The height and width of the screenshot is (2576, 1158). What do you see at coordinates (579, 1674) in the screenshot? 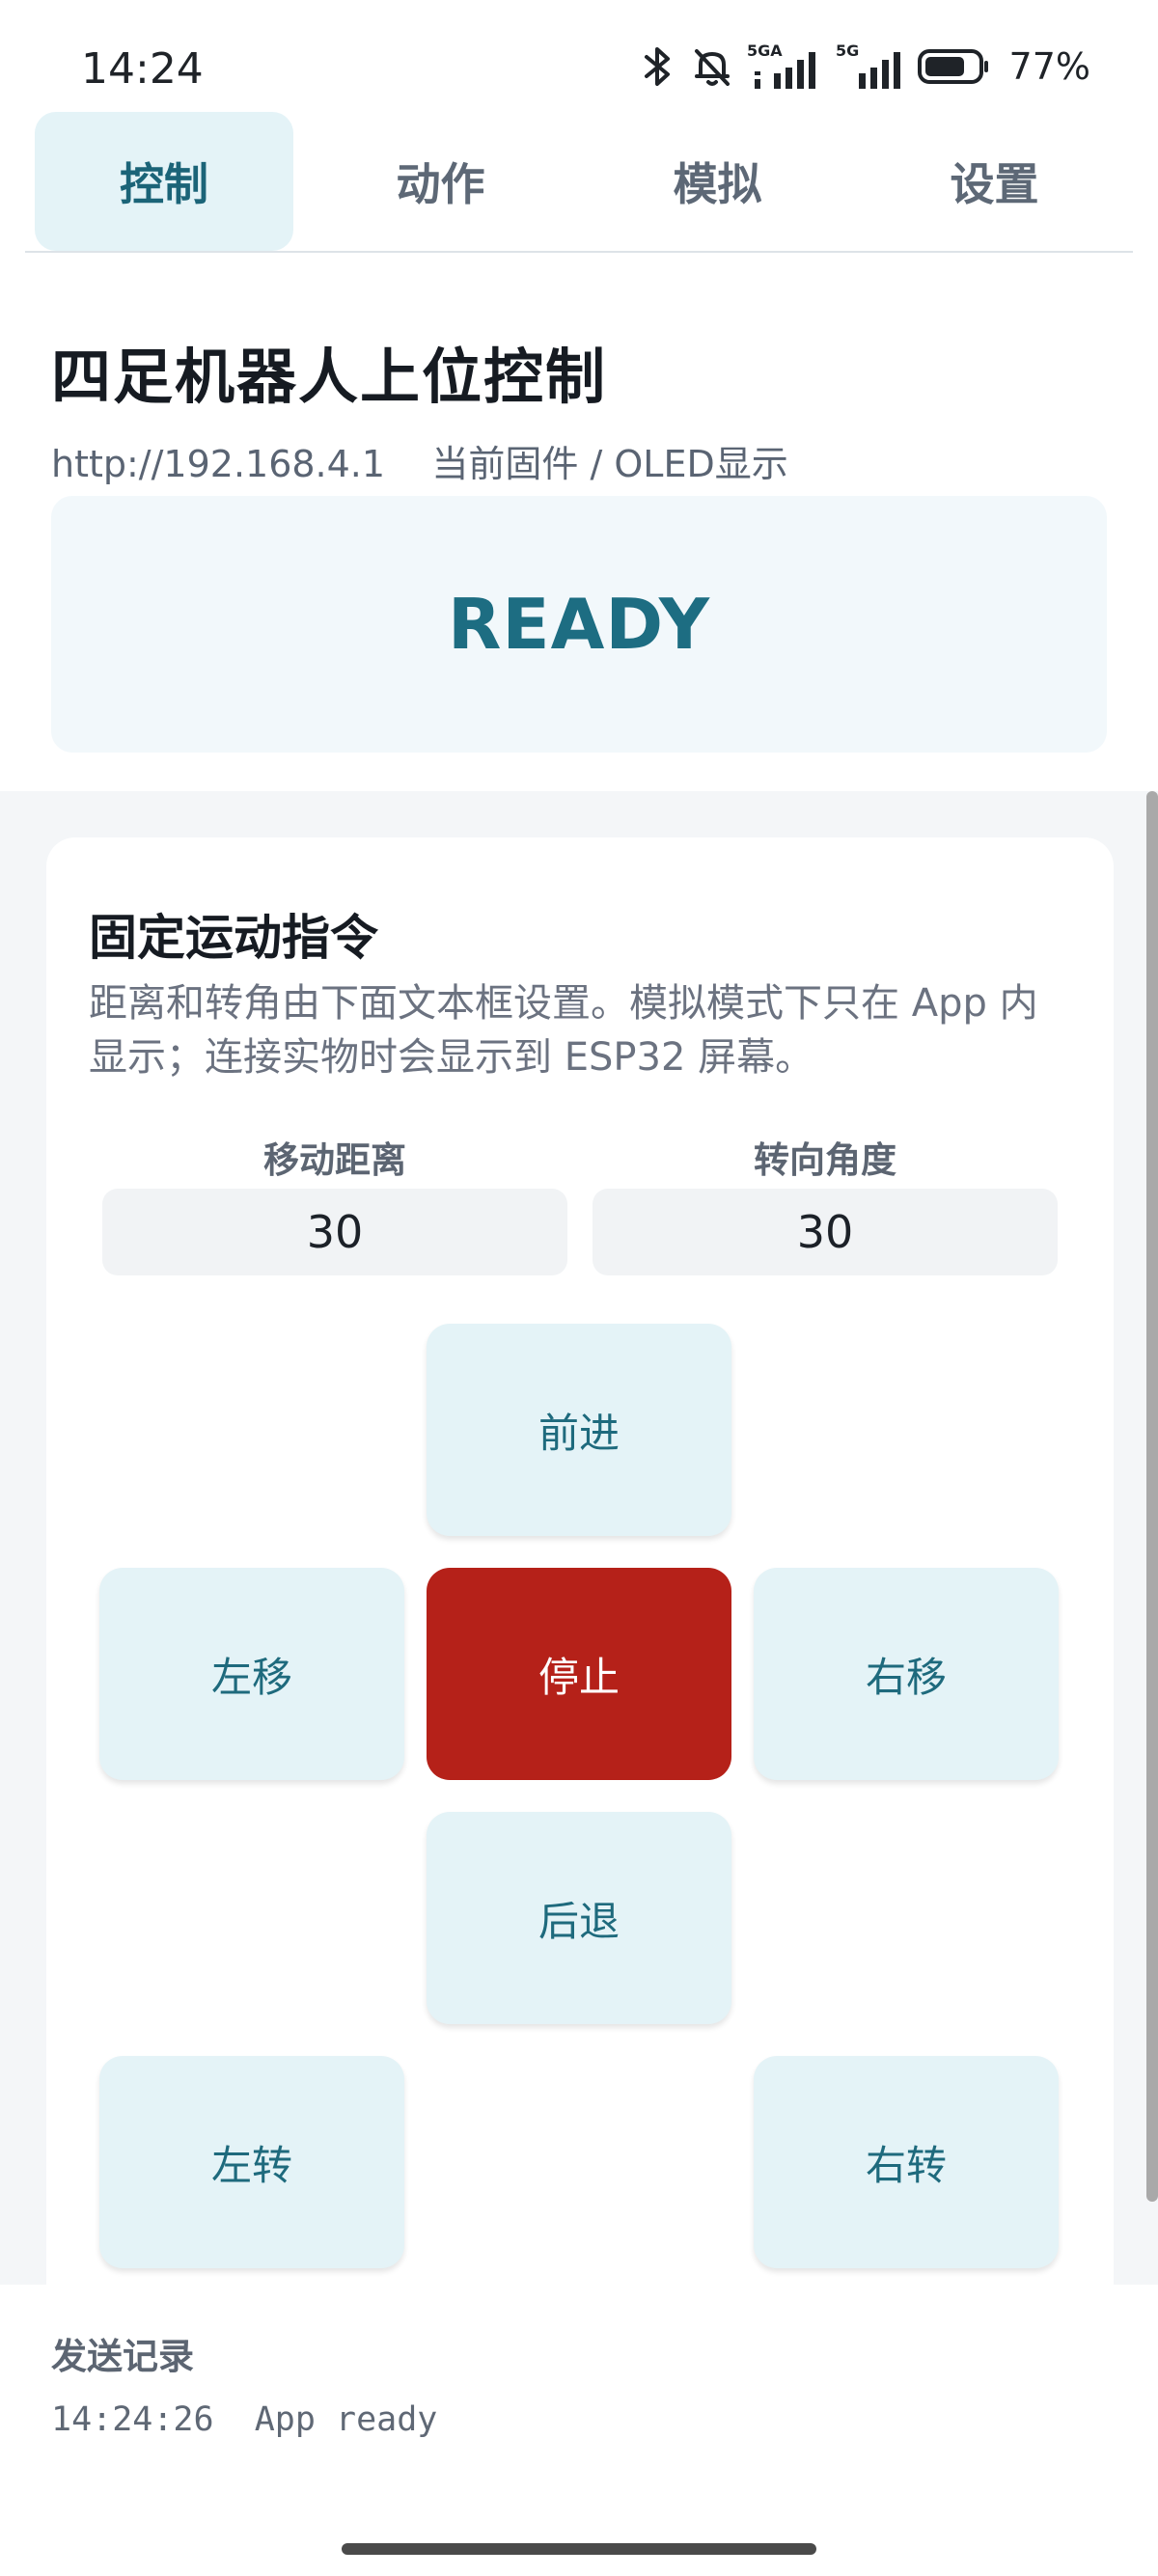
I see `stop-button: 停止` at bounding box center [579, 1674].